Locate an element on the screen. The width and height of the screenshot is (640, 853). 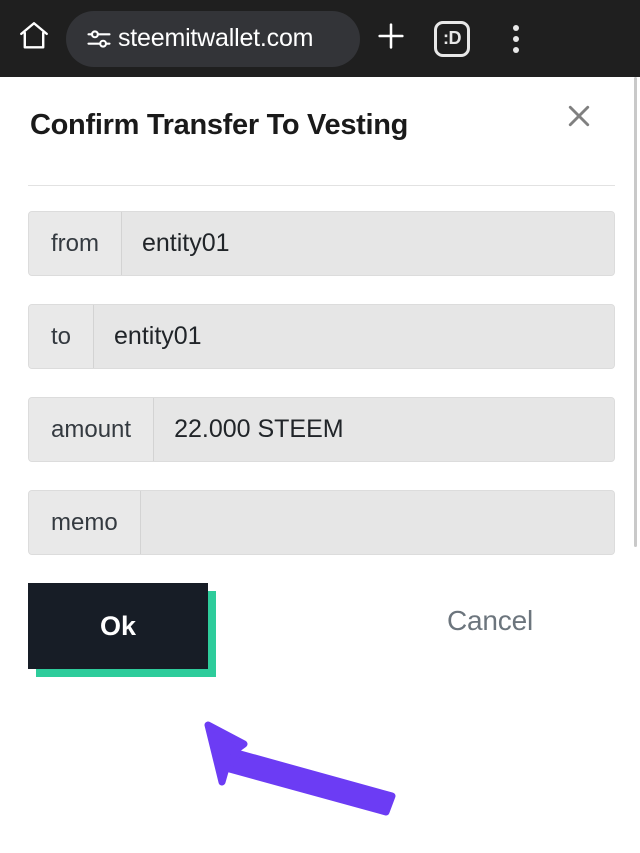
home-icon is located at coordinates (34, 38).